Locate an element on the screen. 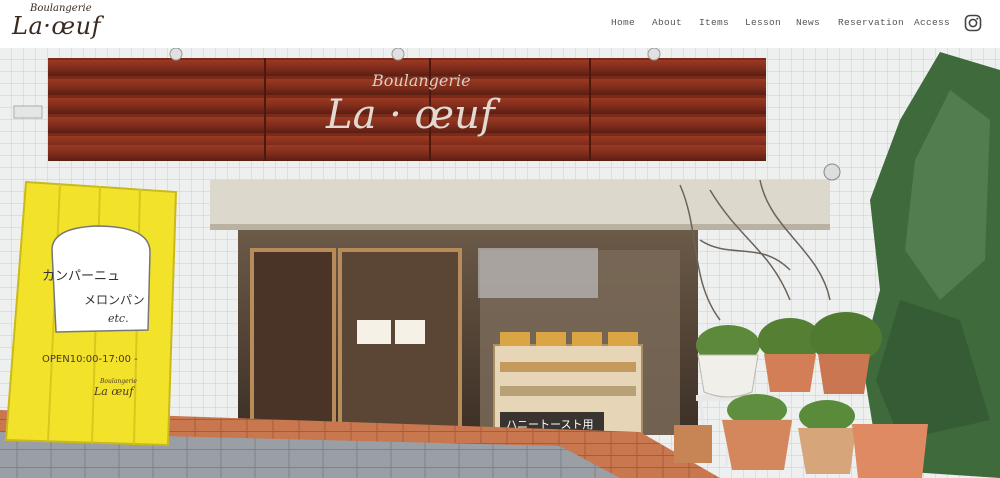 Image resolution: width=1000 pixels, height=478 pixels. instagram-icon is located at coordinates (973, 23).